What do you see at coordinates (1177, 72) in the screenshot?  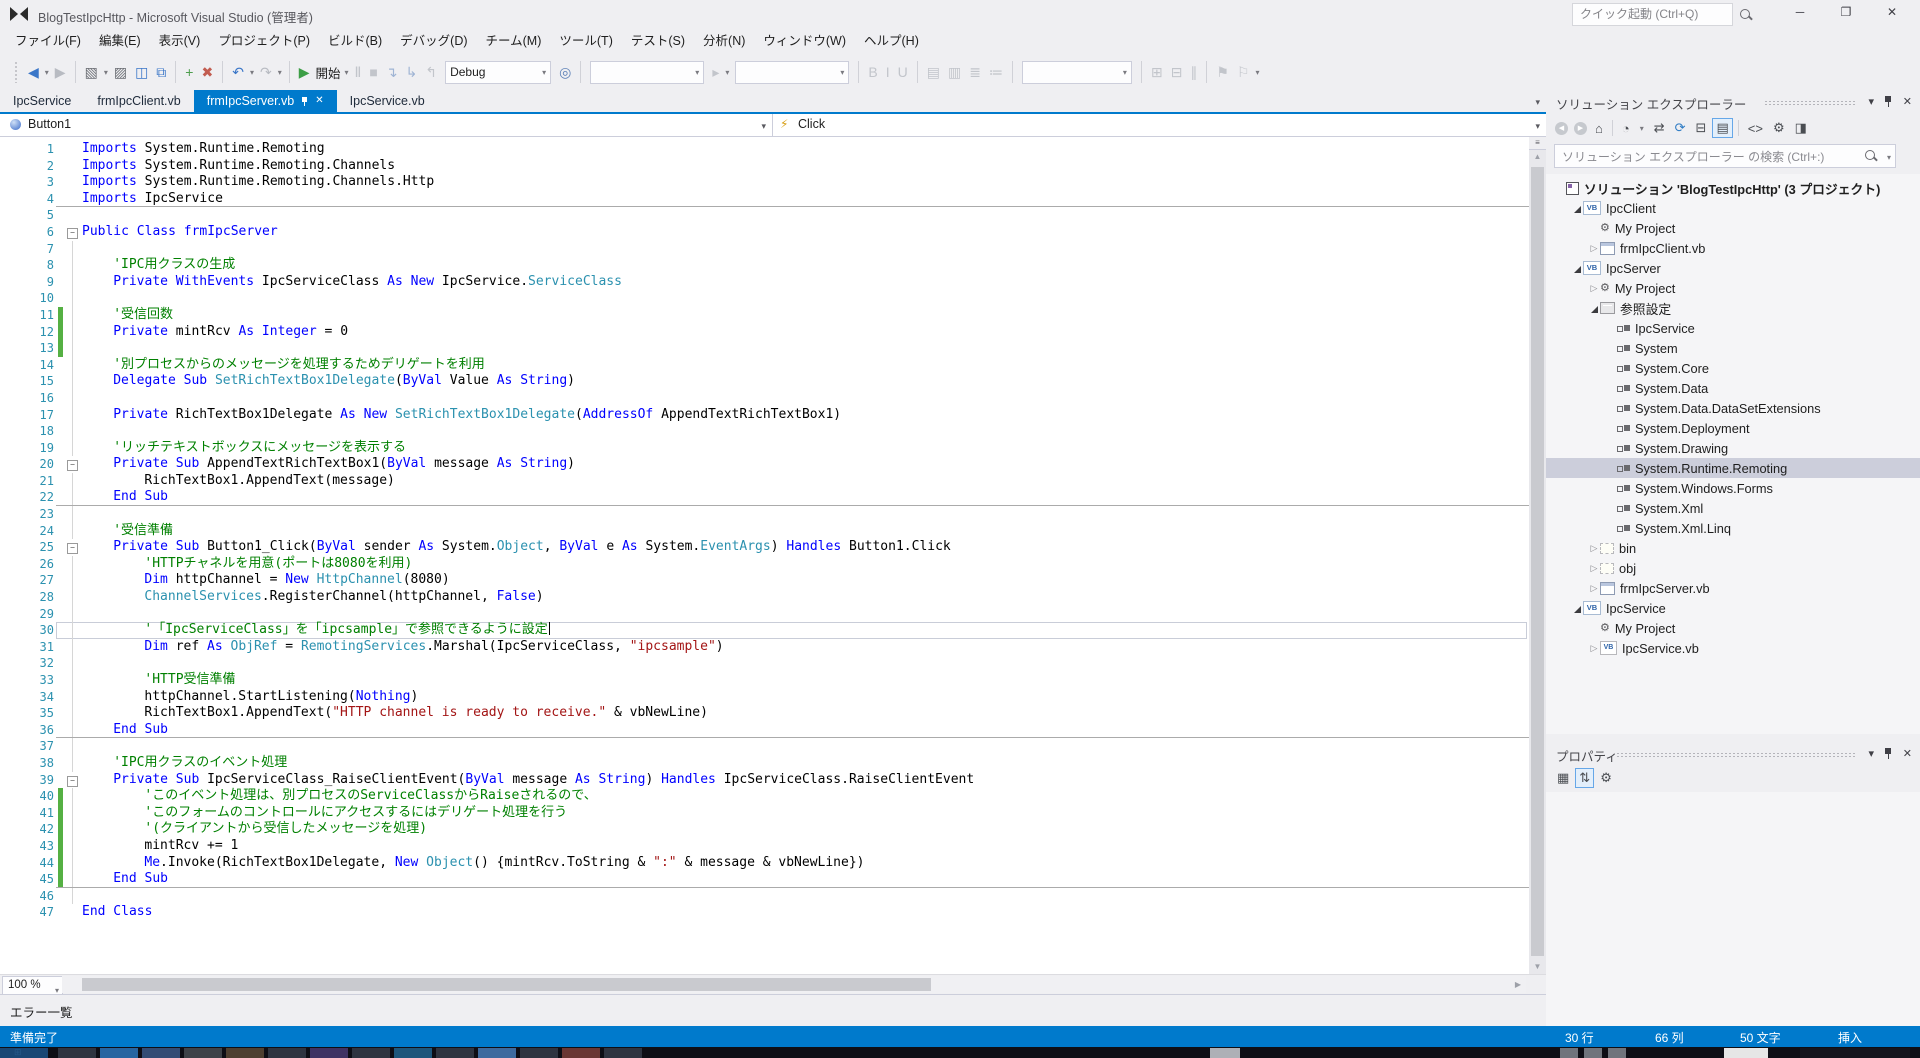 I see `layout-icon: ⊟` at bounding box center [1177, 72].